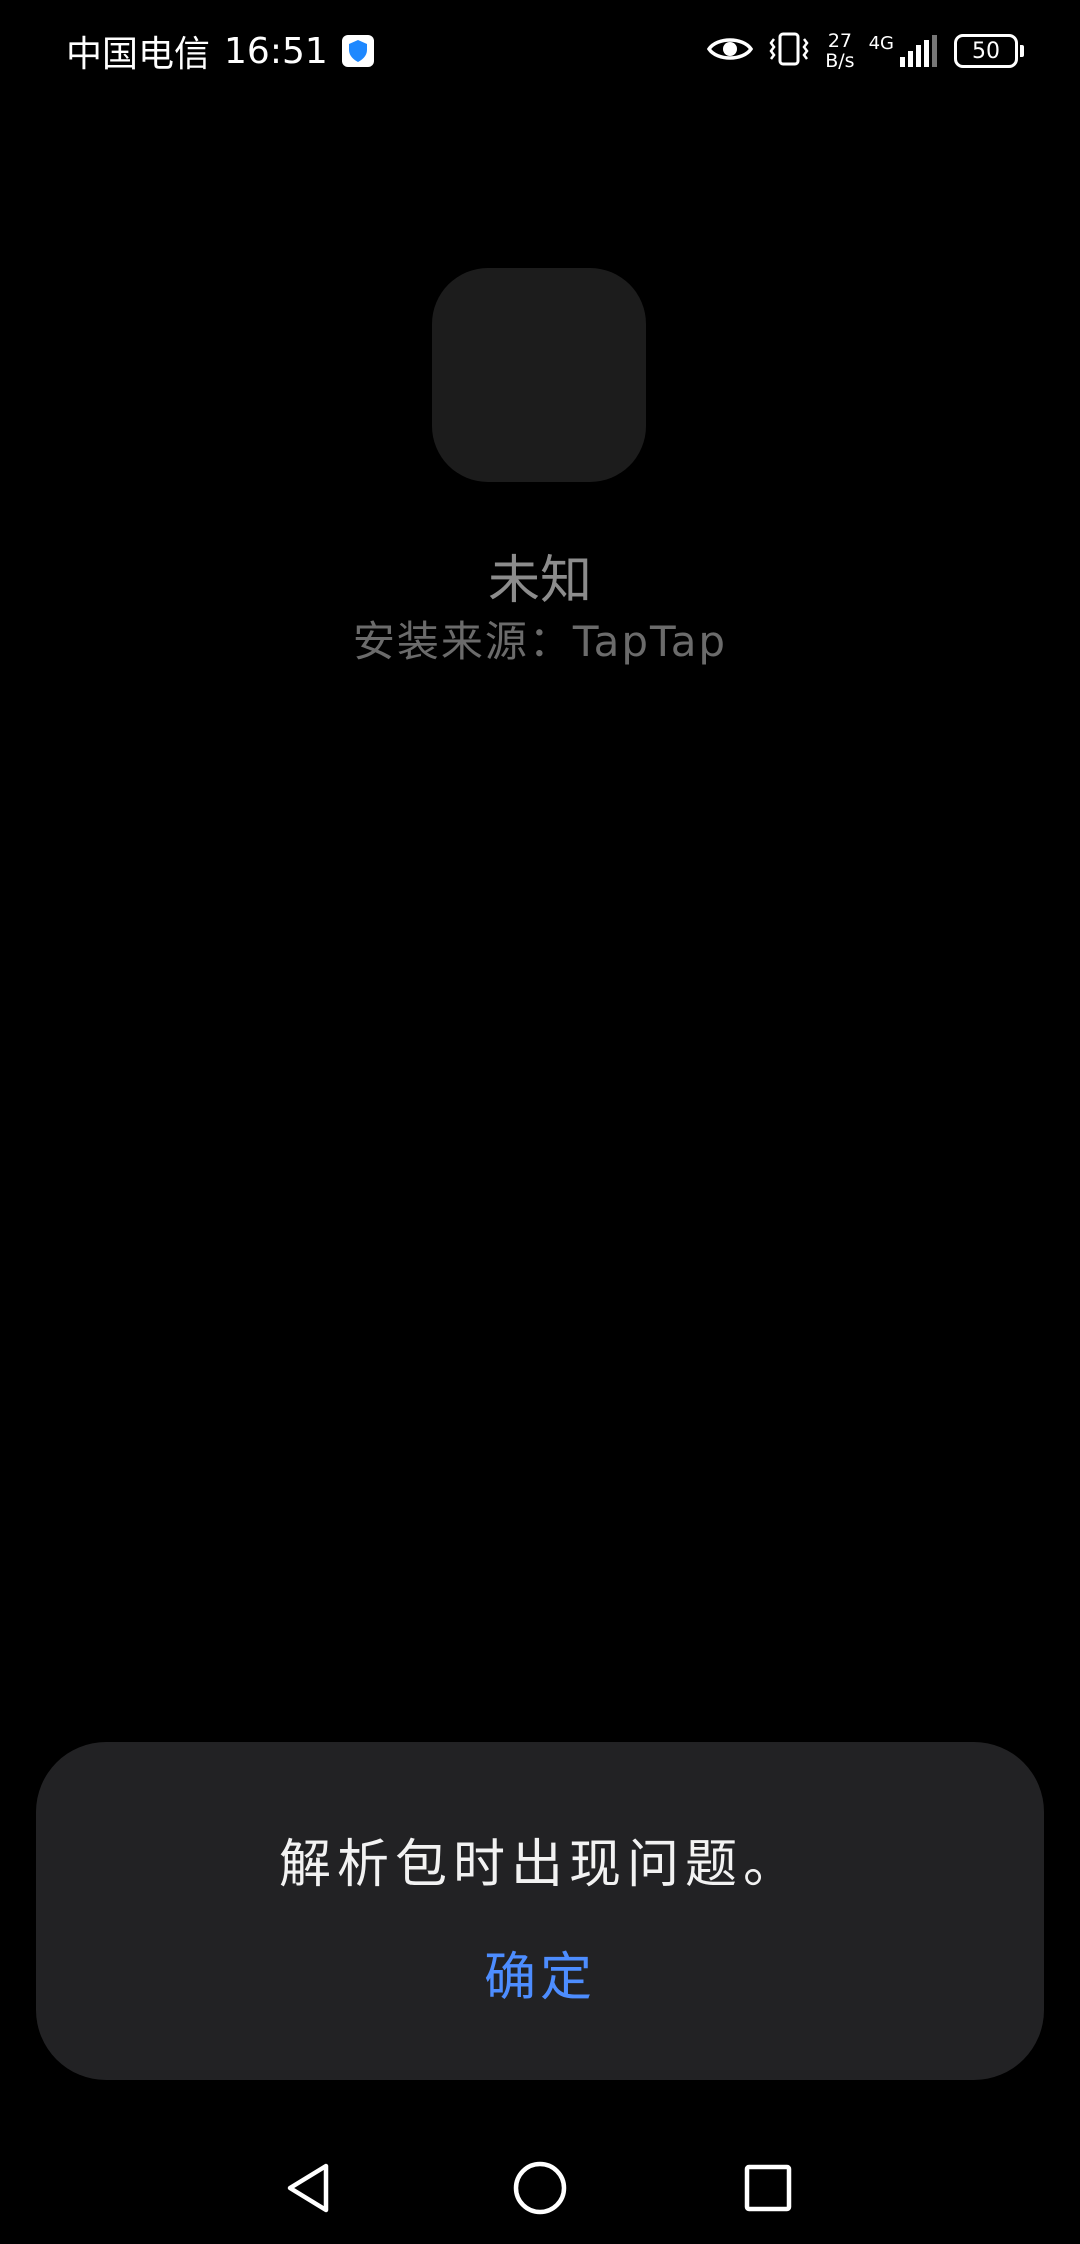 The height and width of the screenshot is (2244, 1080). I want to click on home-button, so click(540, 2190).